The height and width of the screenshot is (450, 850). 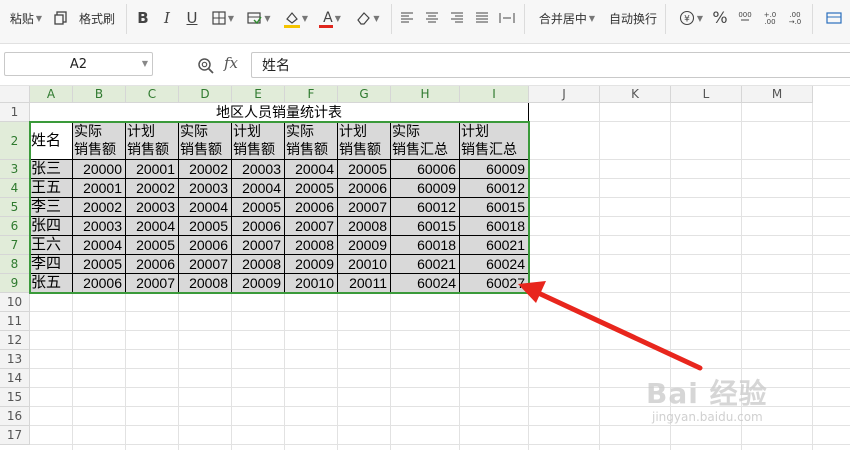 What do you see at coordinates (564, 94) in the screenshot?
I see `column-header-j: J` at bounding box center [564, 94].